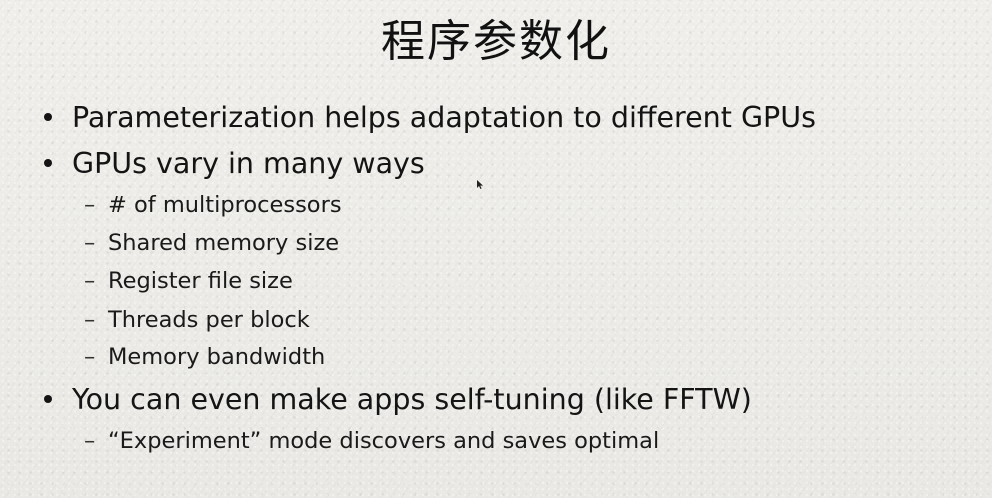 Image resolution: width=992 pixels, height=498 pixels. I want to click on sub-item-text: # of multiprocessors, so click(225, 205).